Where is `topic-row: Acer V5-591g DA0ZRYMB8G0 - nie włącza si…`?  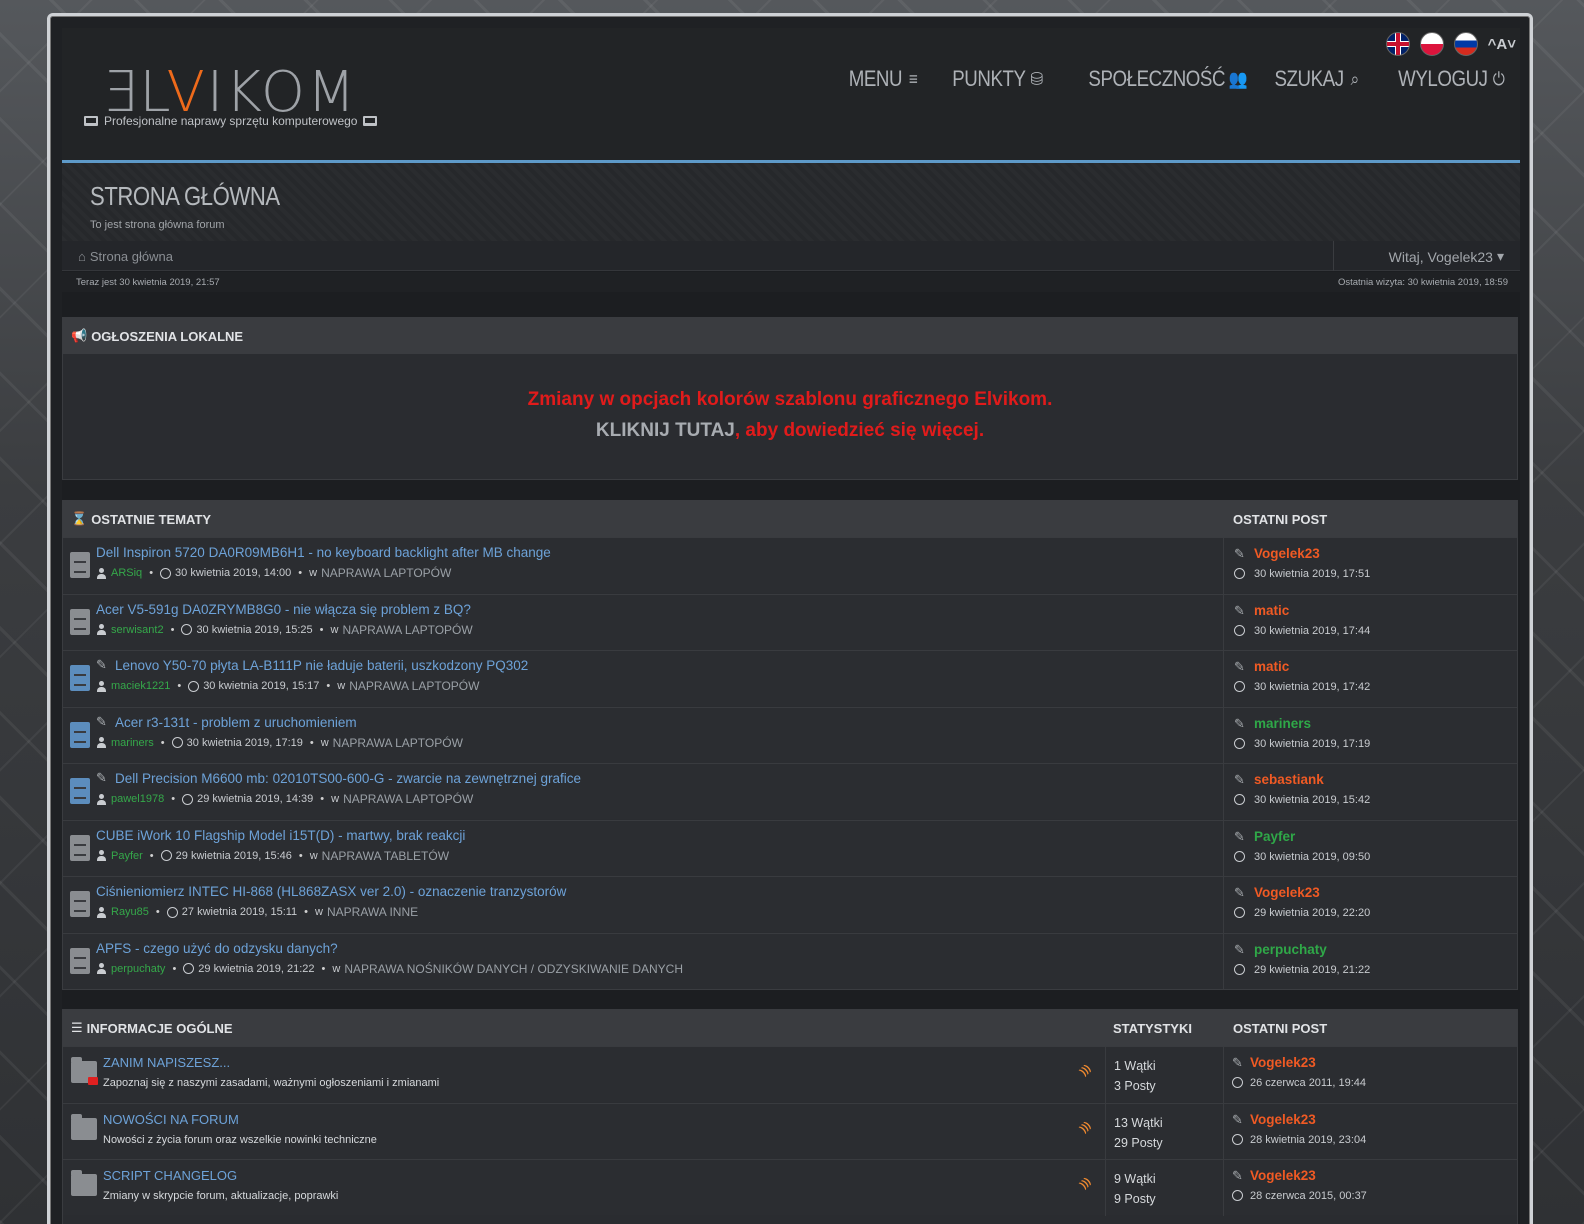
topic-row: Acer V5-591g DA0ZRYMB8G0 - nie włącza si… is located at coordinates (790, 622).